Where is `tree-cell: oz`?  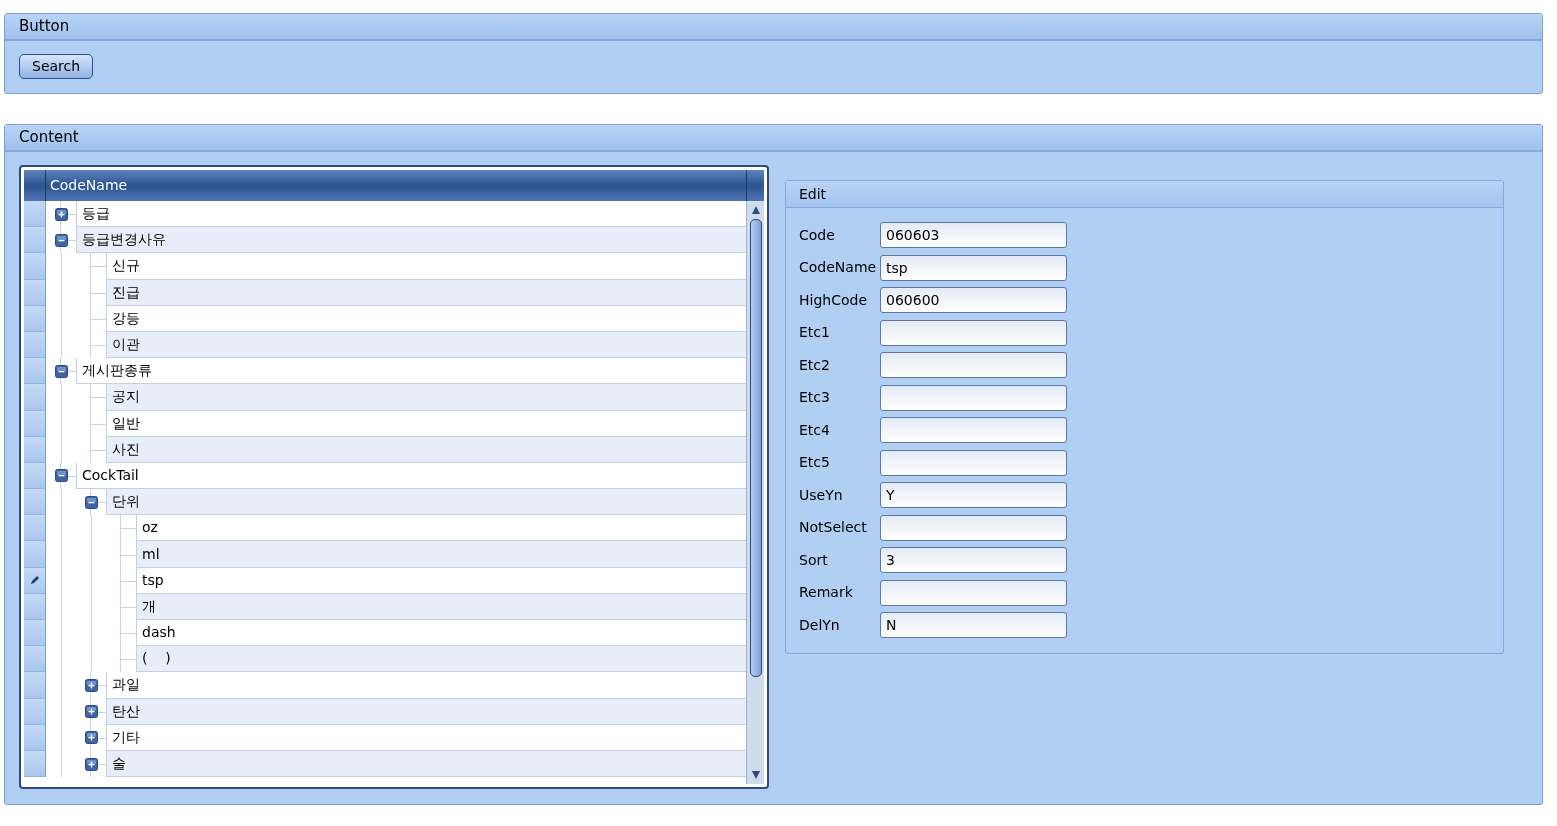 tree-cell: oz is located at coordinates (441, 528).